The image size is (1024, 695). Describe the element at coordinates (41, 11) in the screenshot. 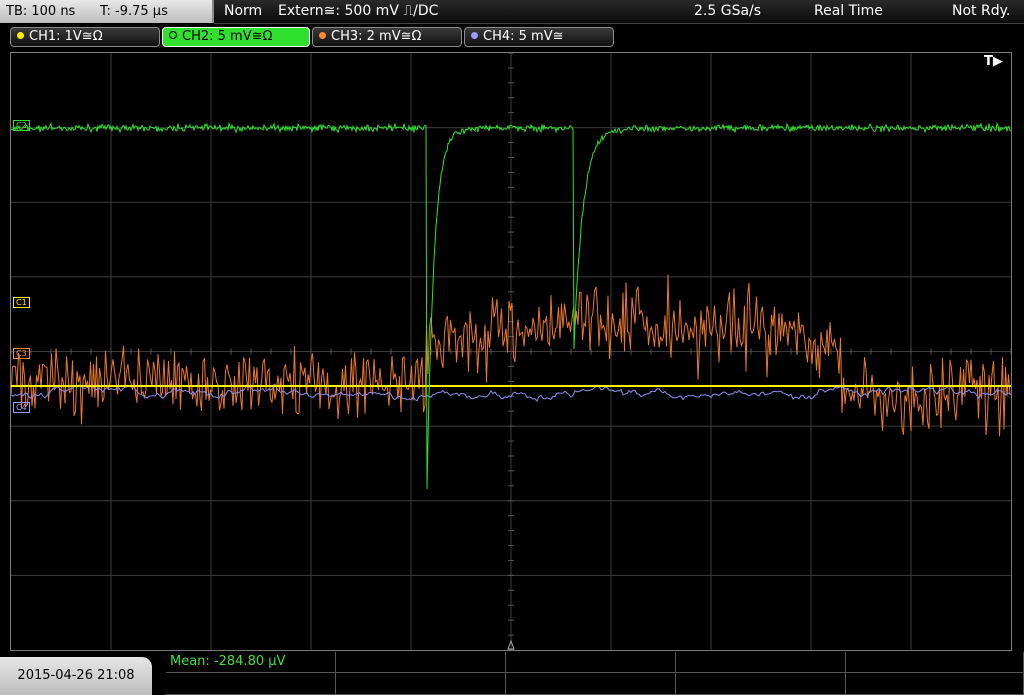

I see `timebase-label: TB: 100 ns` at that location.